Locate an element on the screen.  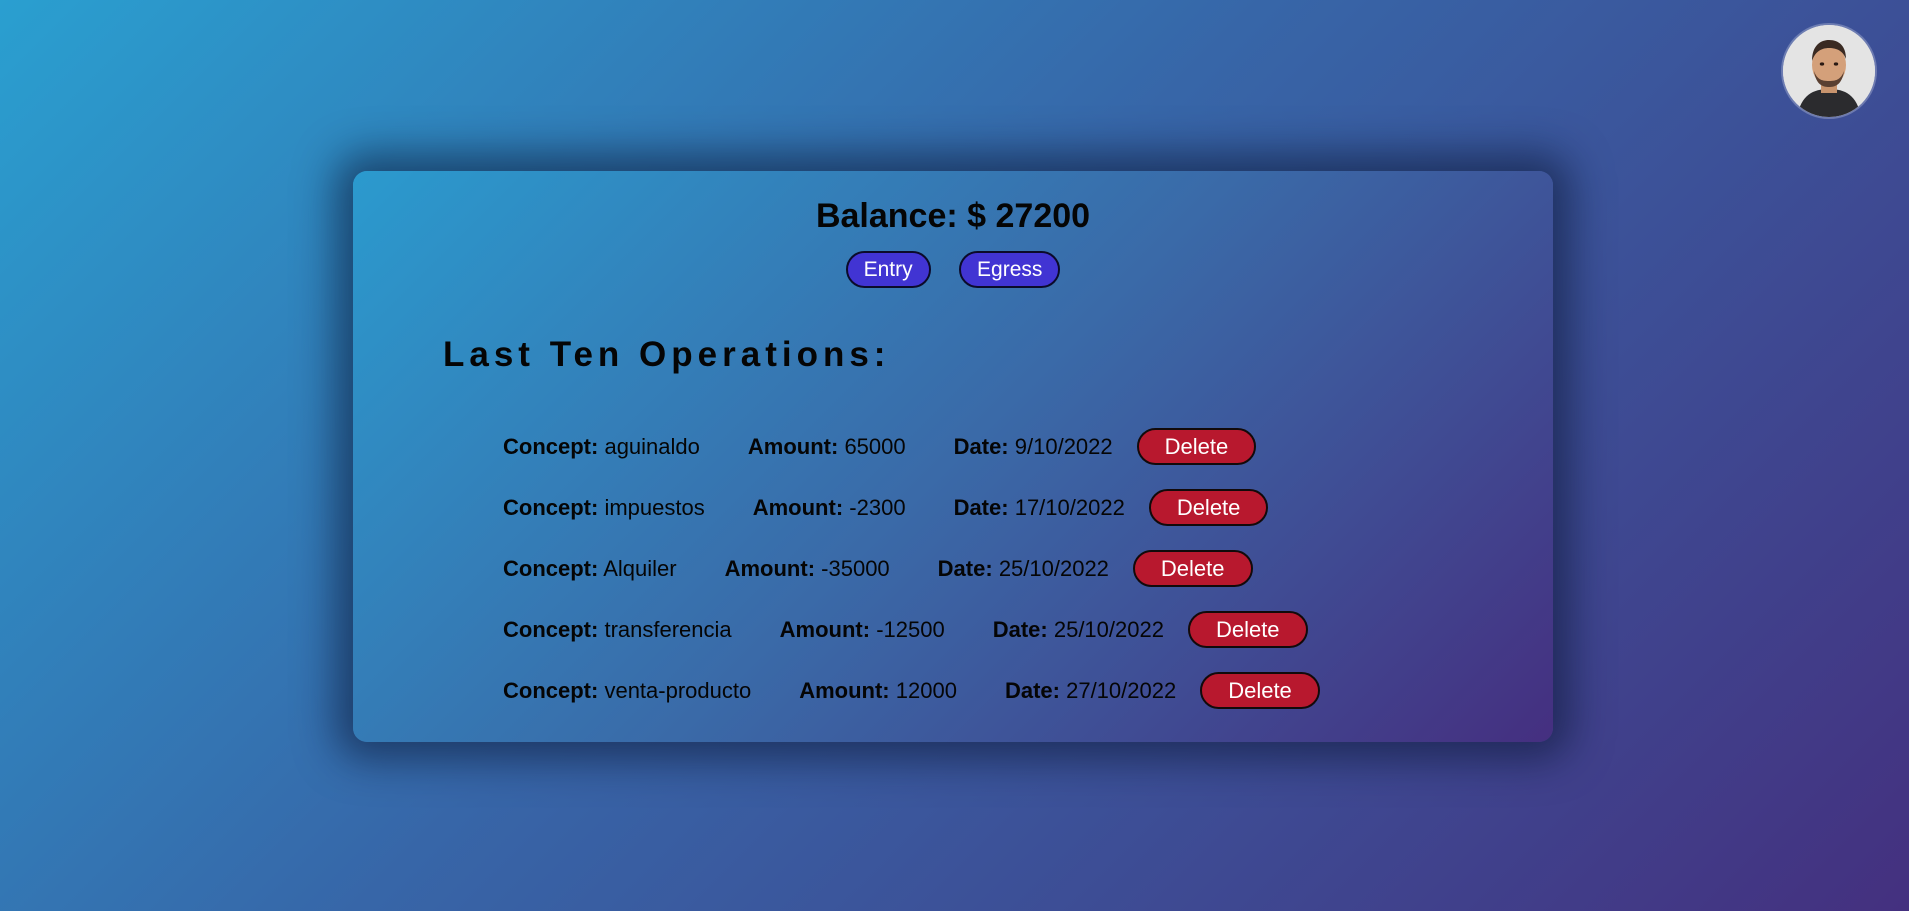
amount-value: -12500 is located at coordinates (910, 629).